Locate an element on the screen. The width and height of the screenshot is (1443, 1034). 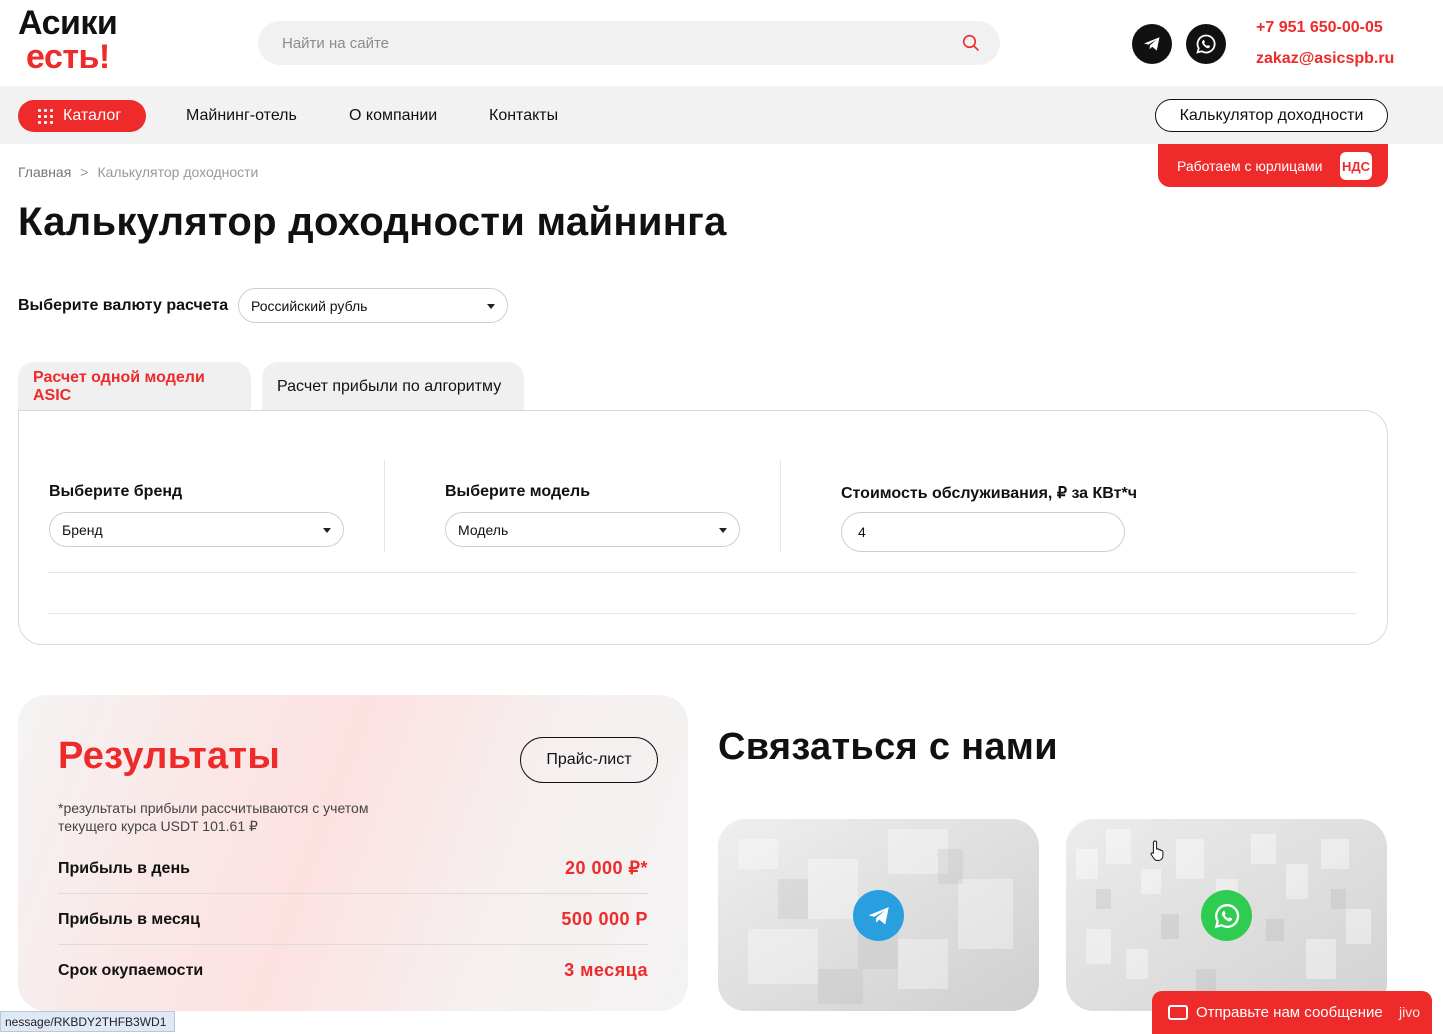
search-input is located at coordinates (612, 43).